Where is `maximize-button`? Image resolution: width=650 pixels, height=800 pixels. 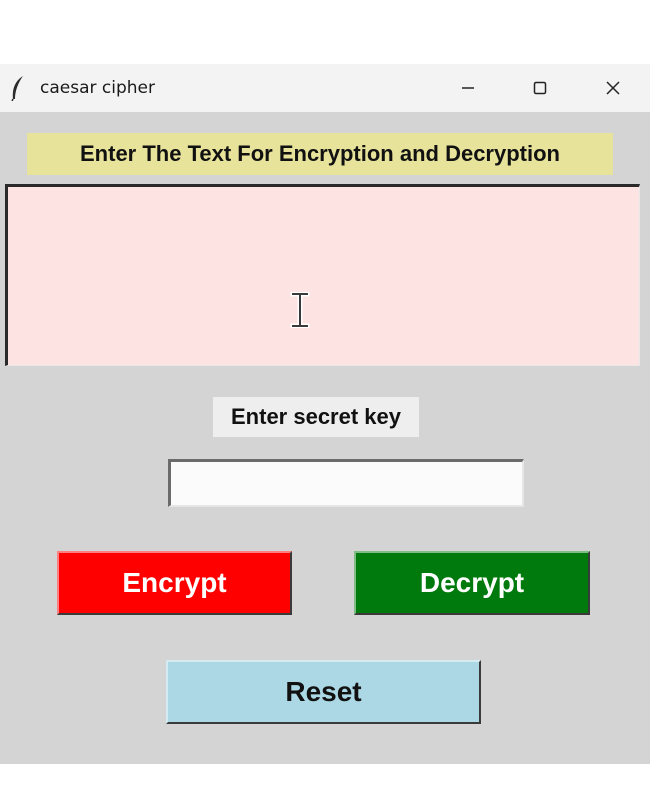
maximize-button is located at coordinates (540, 88).